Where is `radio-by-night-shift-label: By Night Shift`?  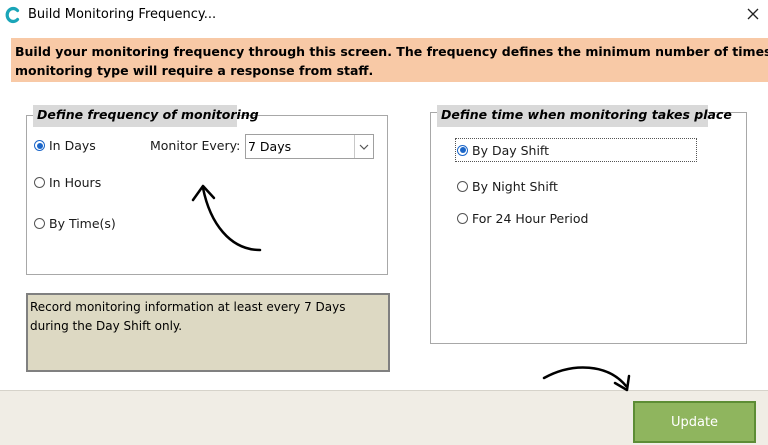 radio-by-night-shift-label: By Night Shift is located at coordinates (515, 186).